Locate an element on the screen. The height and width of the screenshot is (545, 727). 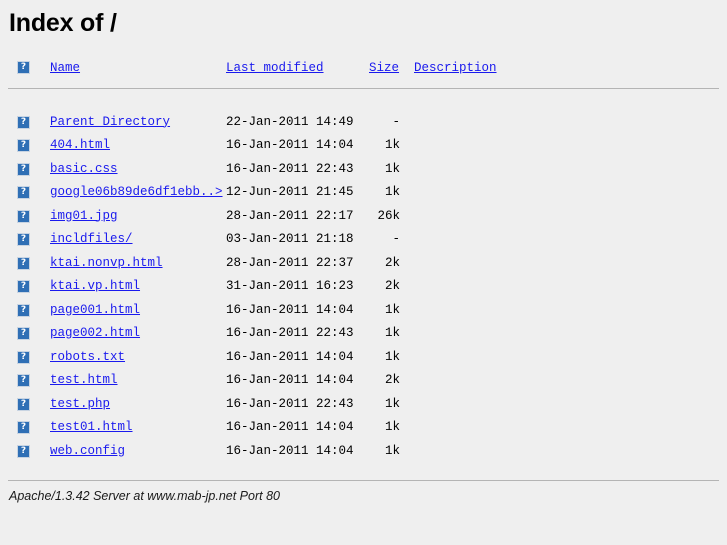
table-header-row: Name Last modified Size Description is located at coordinates (363, 72).